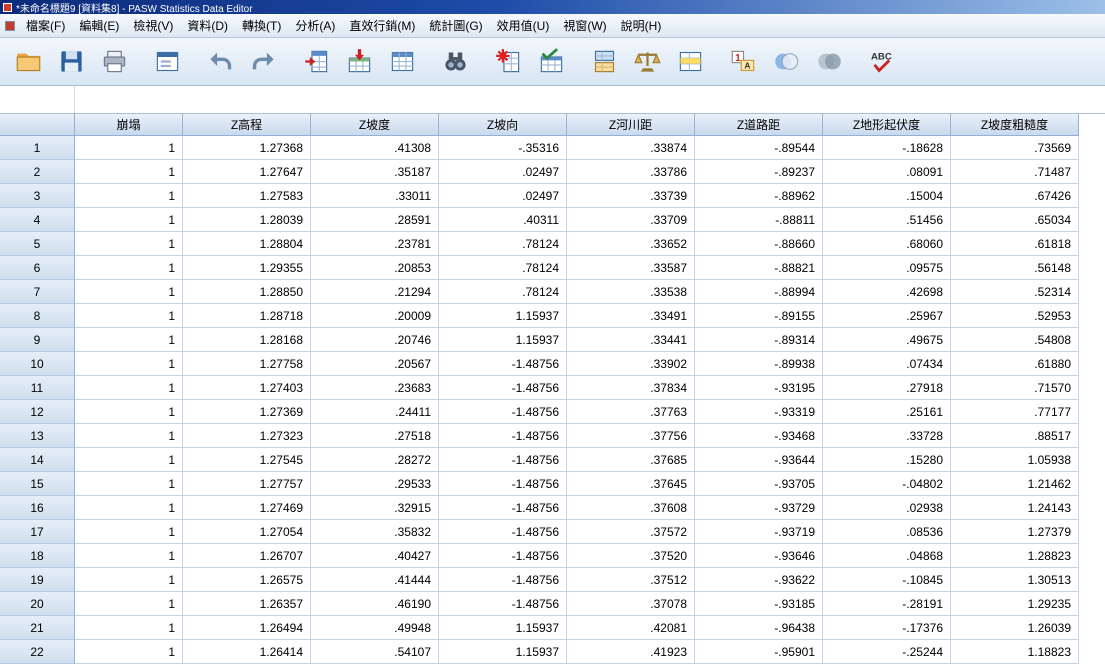 This screenshot has height=664, width=1105. I want to click on data-cell: .15280, so click(887, 460).